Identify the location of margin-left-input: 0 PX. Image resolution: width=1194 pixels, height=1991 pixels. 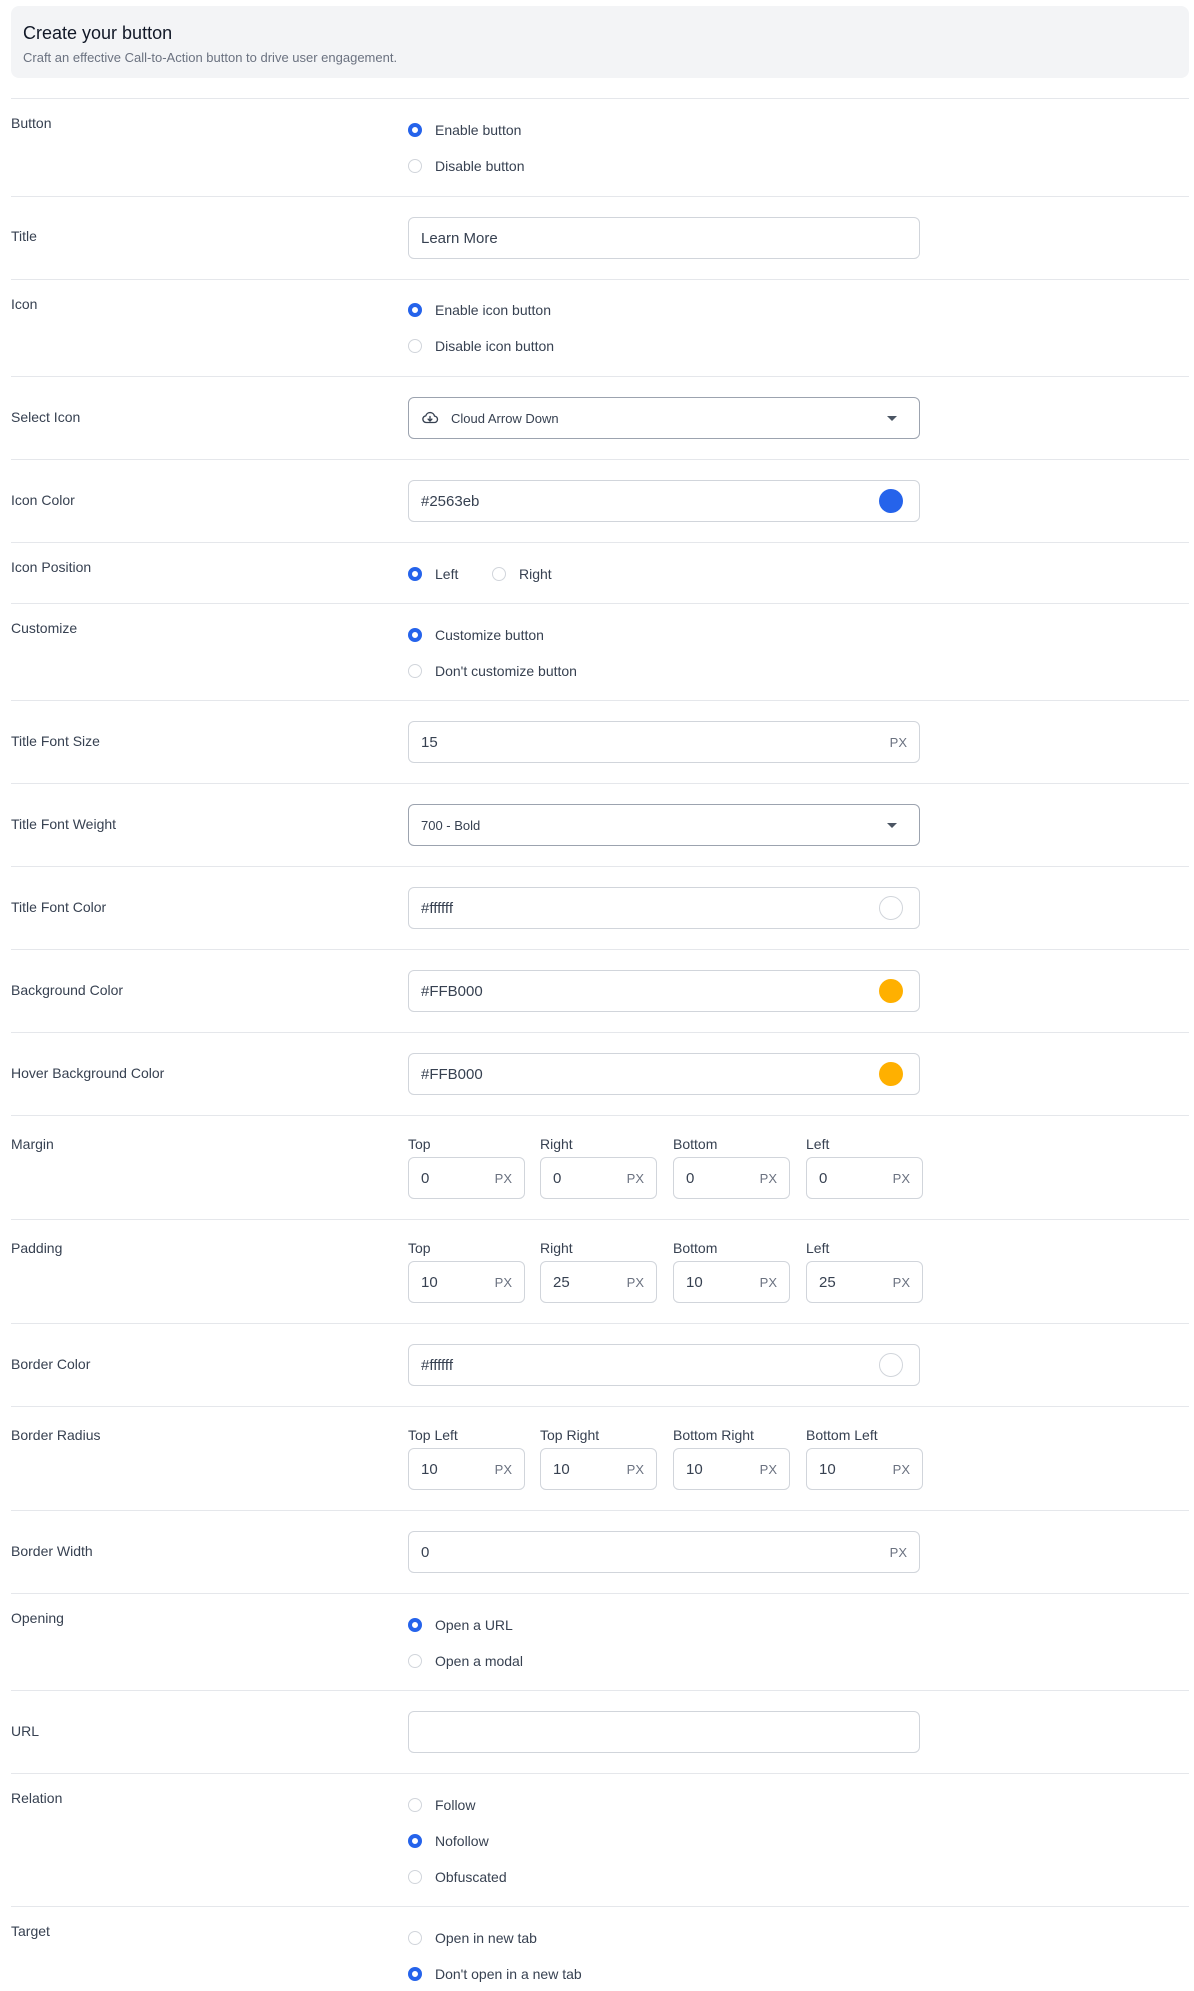
(864, 1178).